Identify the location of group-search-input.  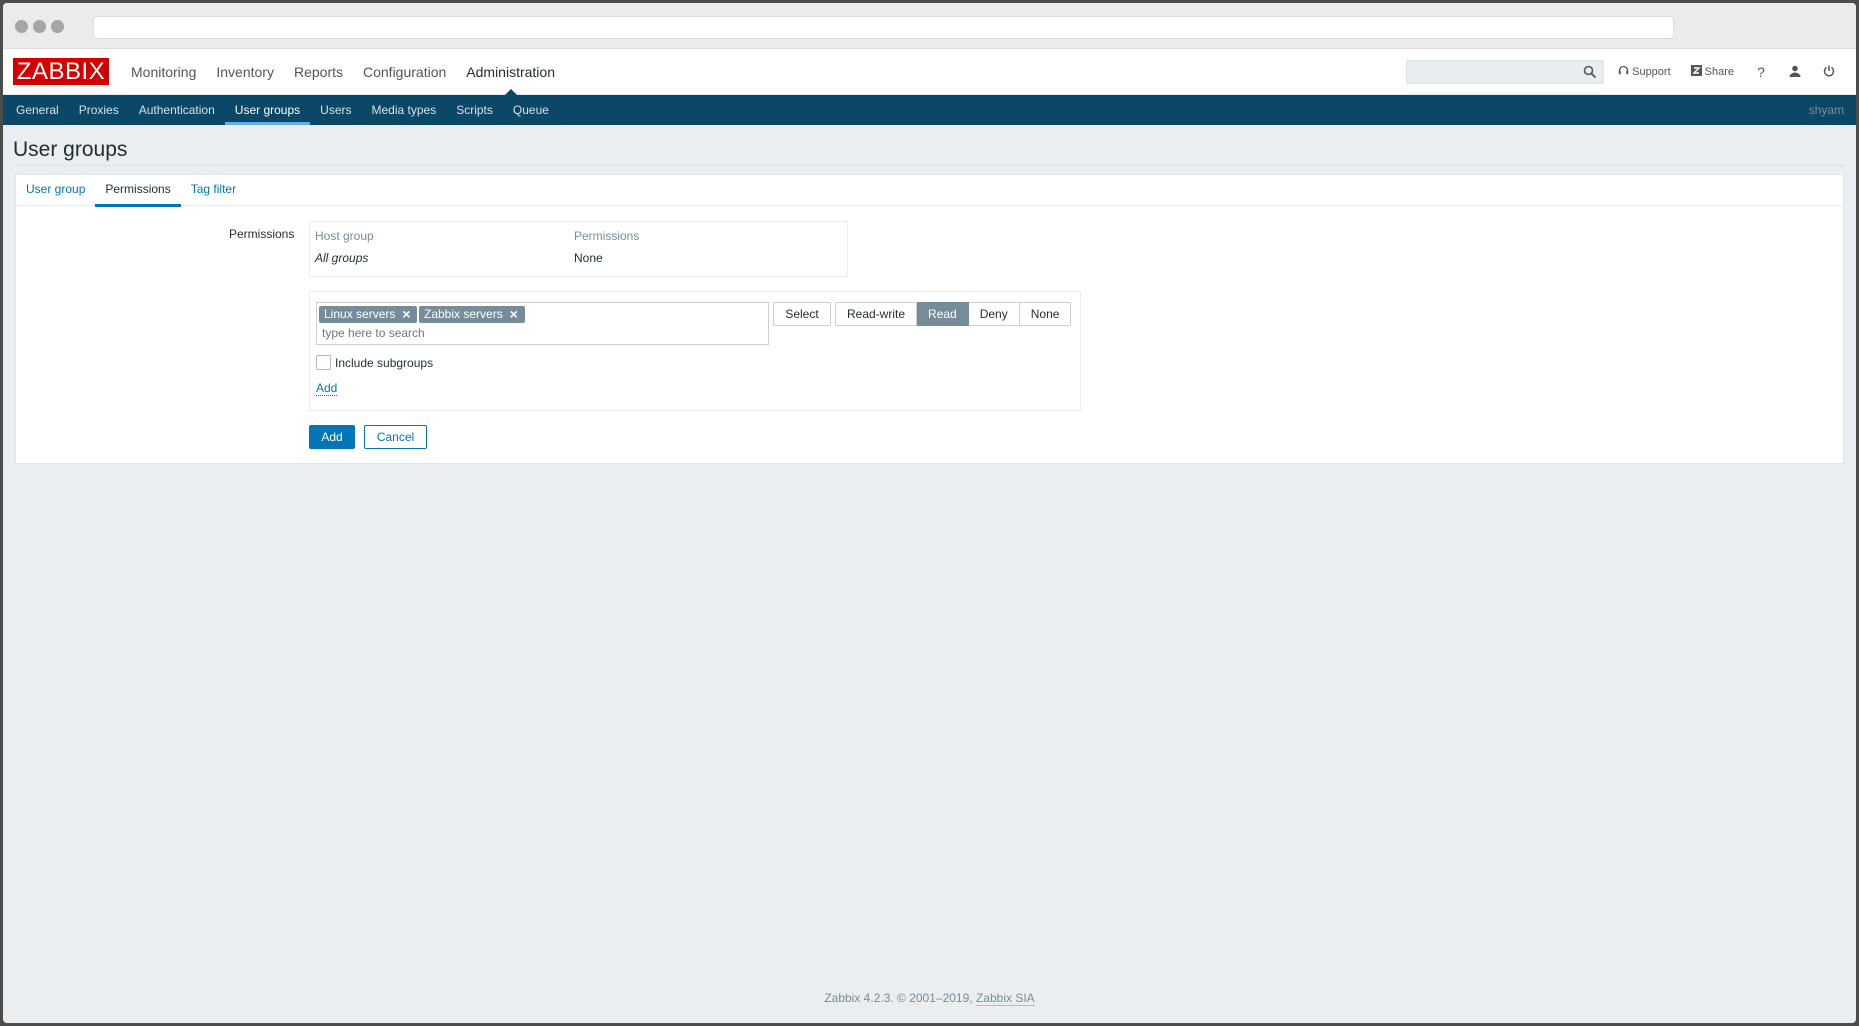
(522, 333).